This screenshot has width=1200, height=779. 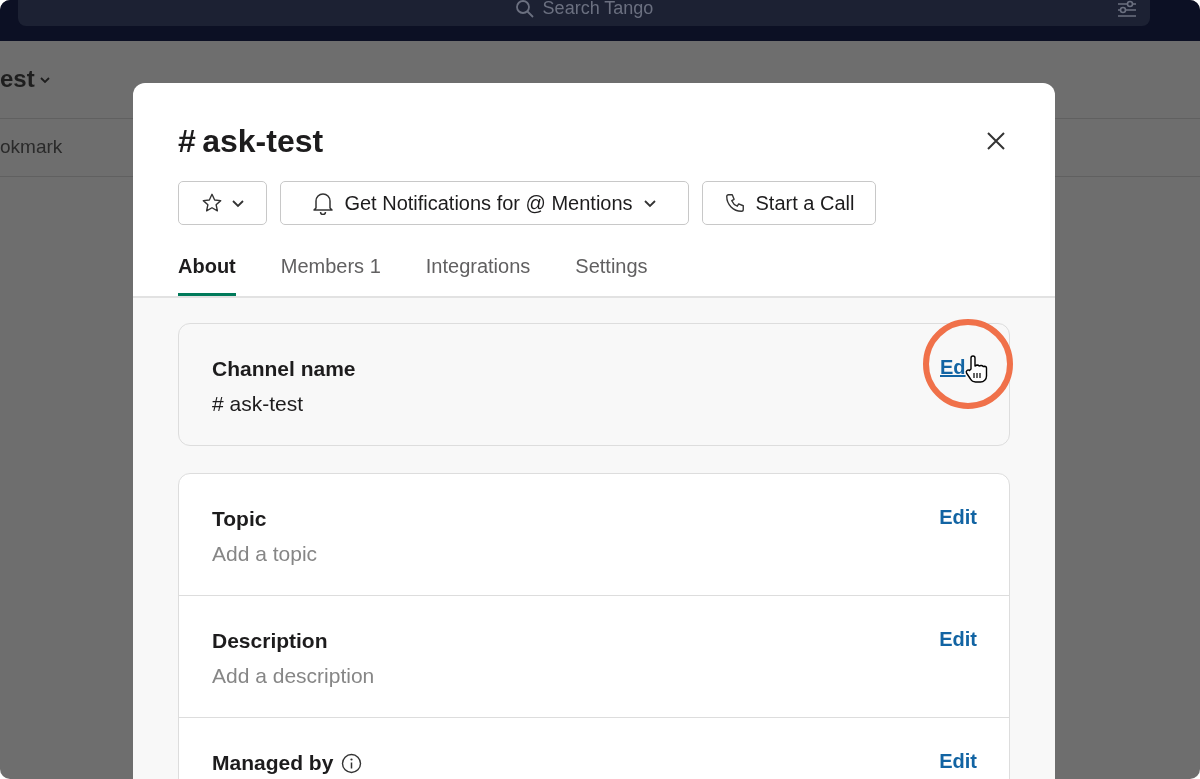 I want to click on field-label: Channel name, so click(x=284, y=369).